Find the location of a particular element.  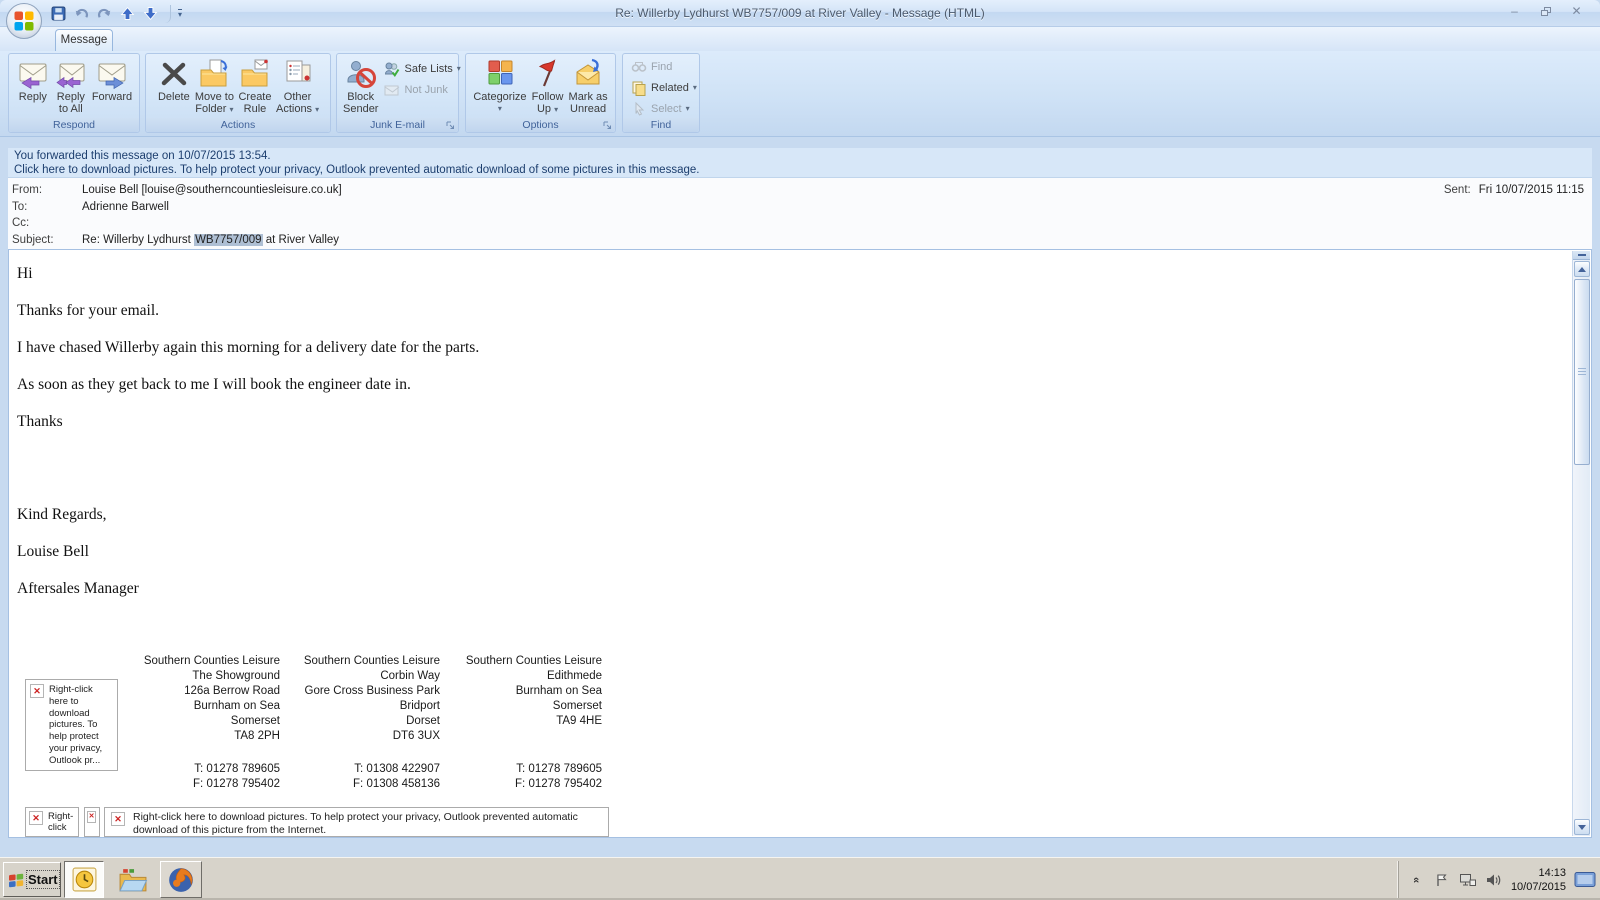

reply-button: Reply is located at coordinates (33, 87).